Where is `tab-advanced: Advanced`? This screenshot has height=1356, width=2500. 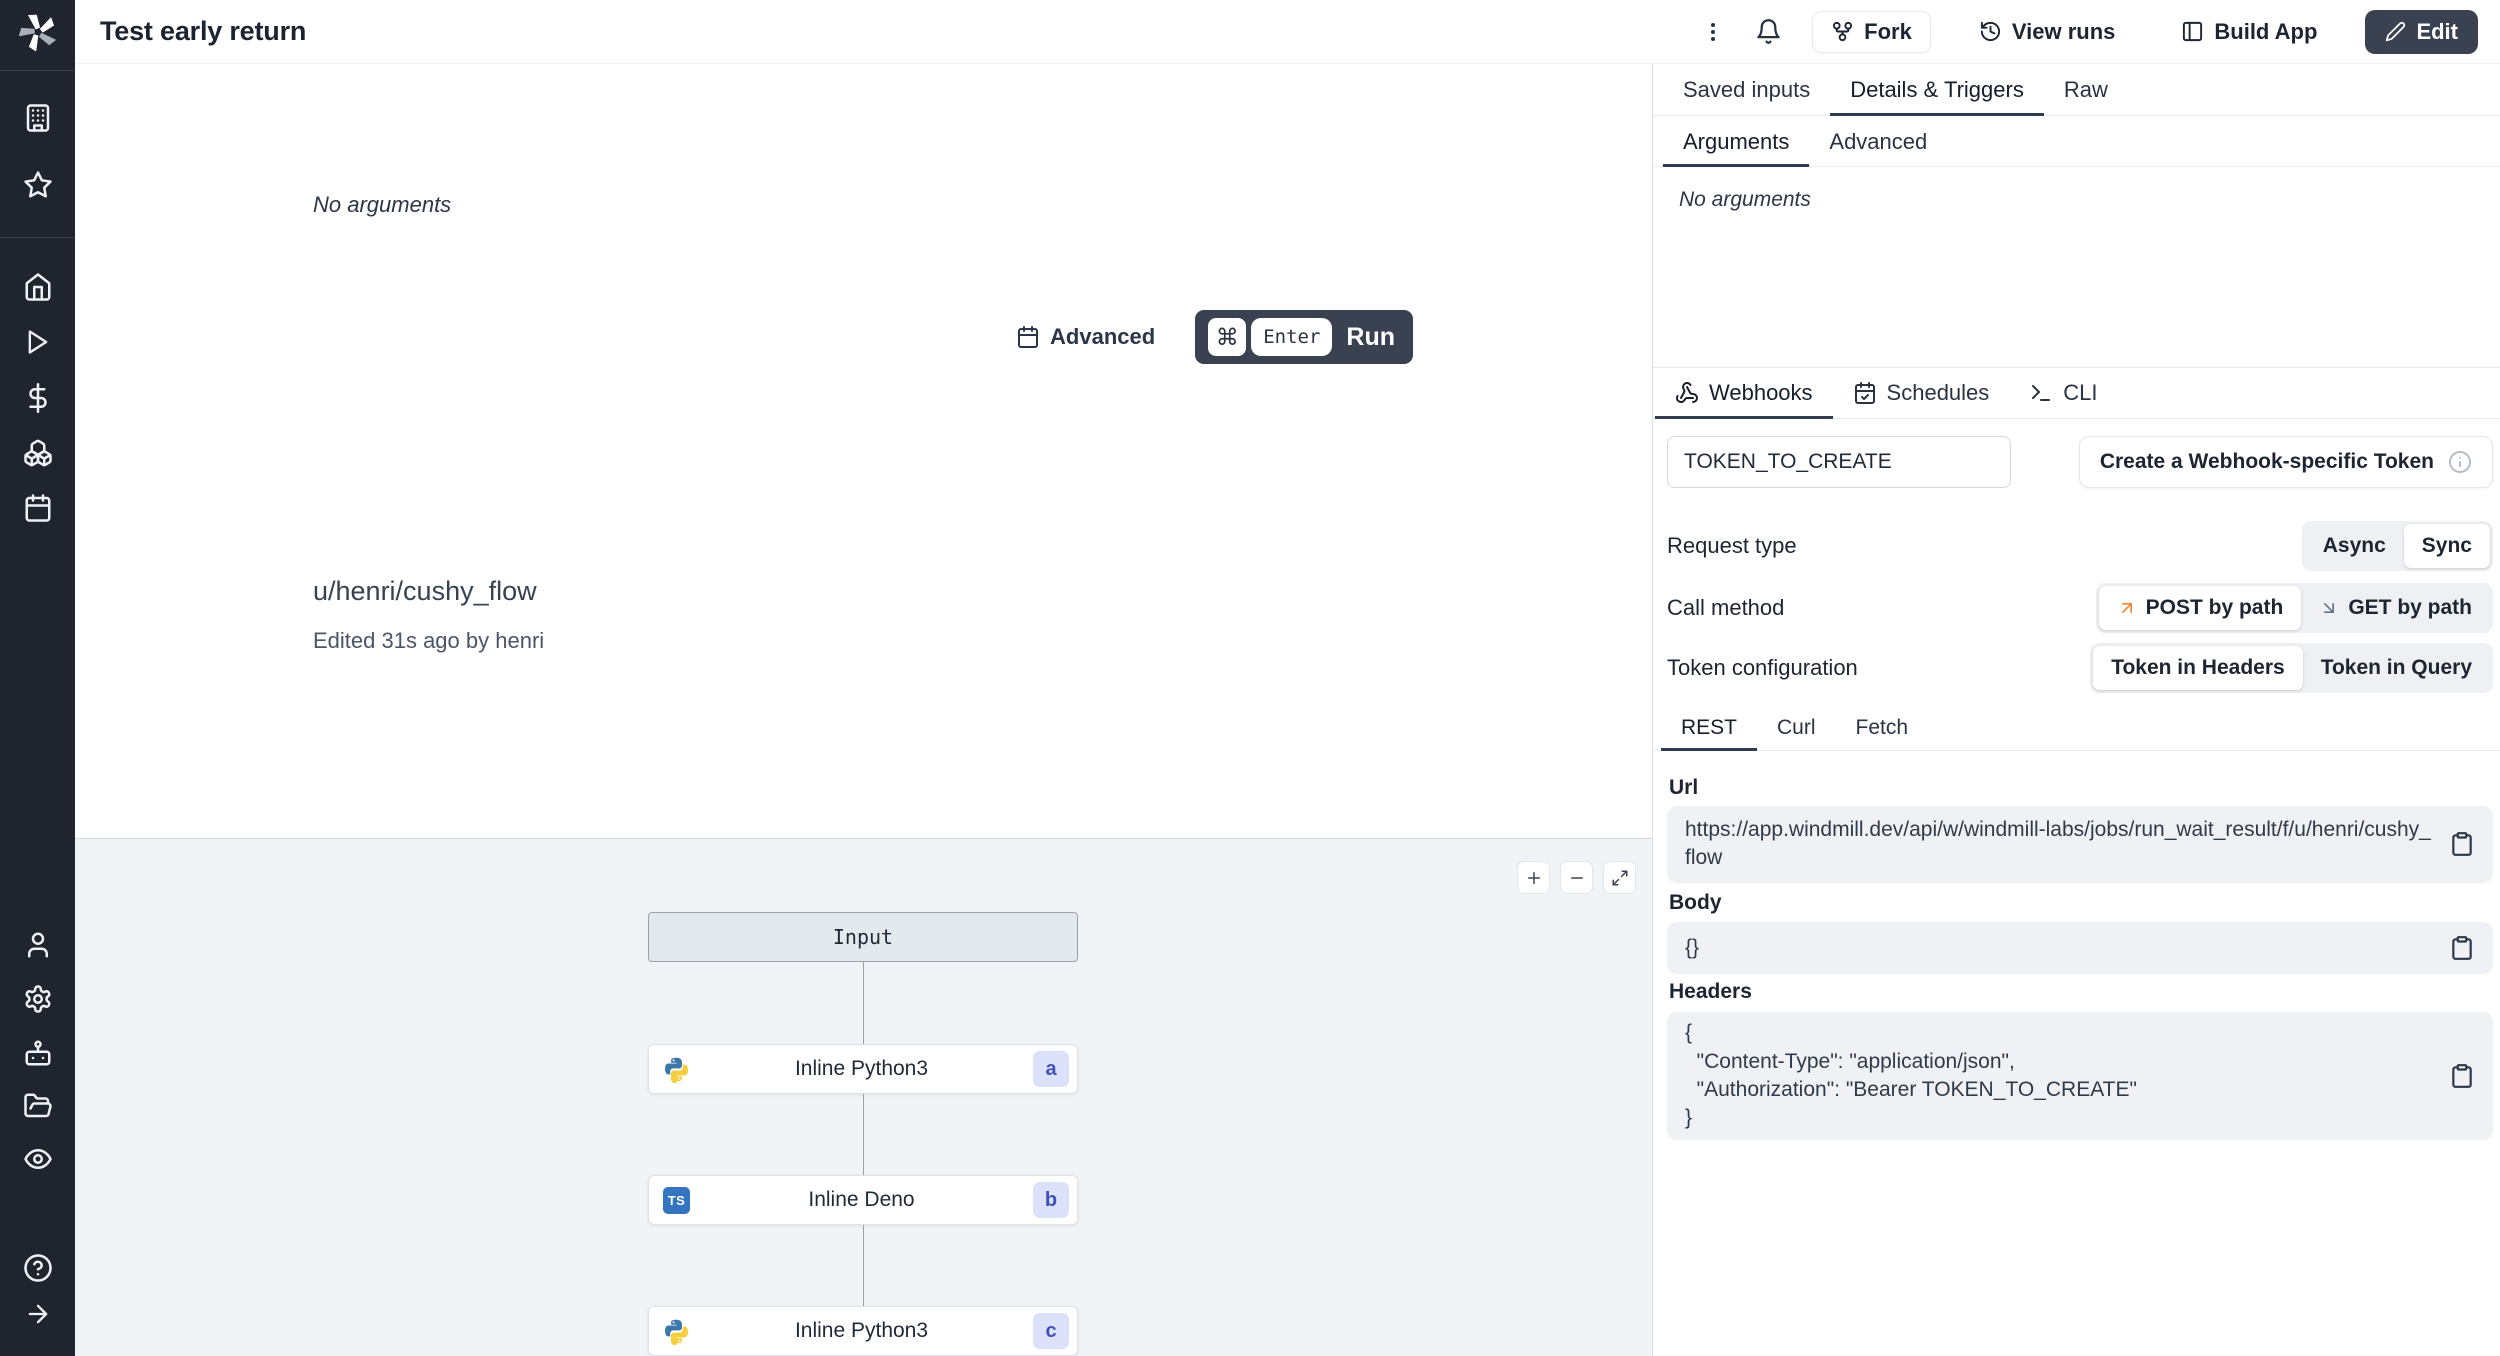
tab-advanced: Advanced is located at coordinates (1878, 141).